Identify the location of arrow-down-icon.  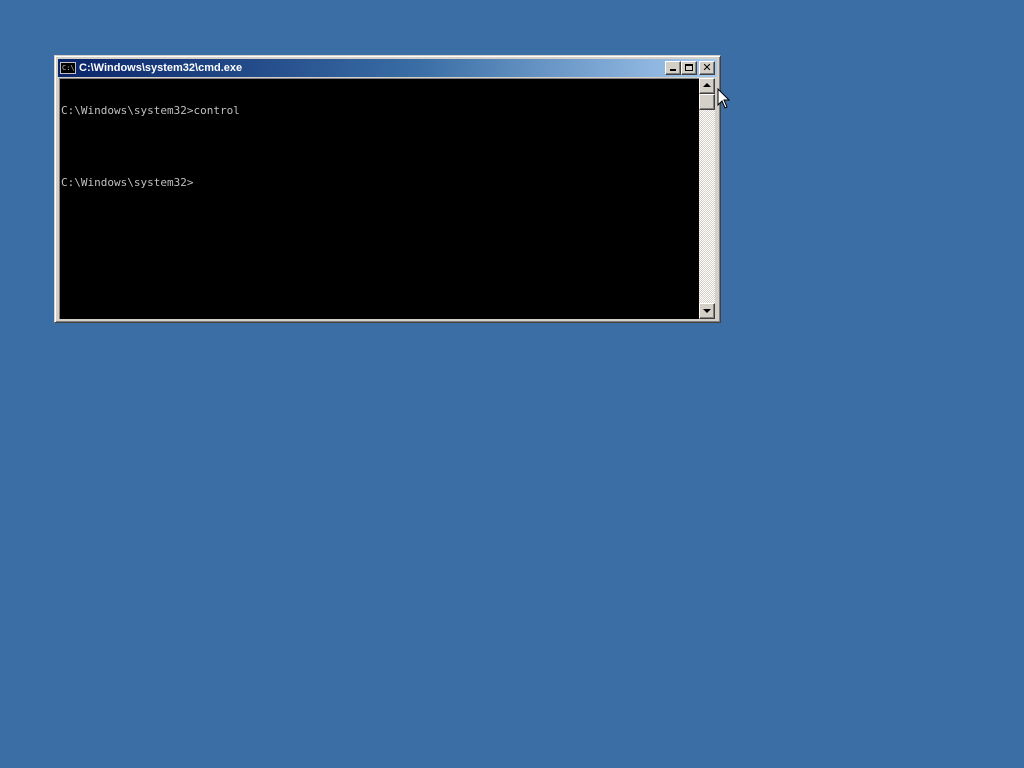
(707, 311).